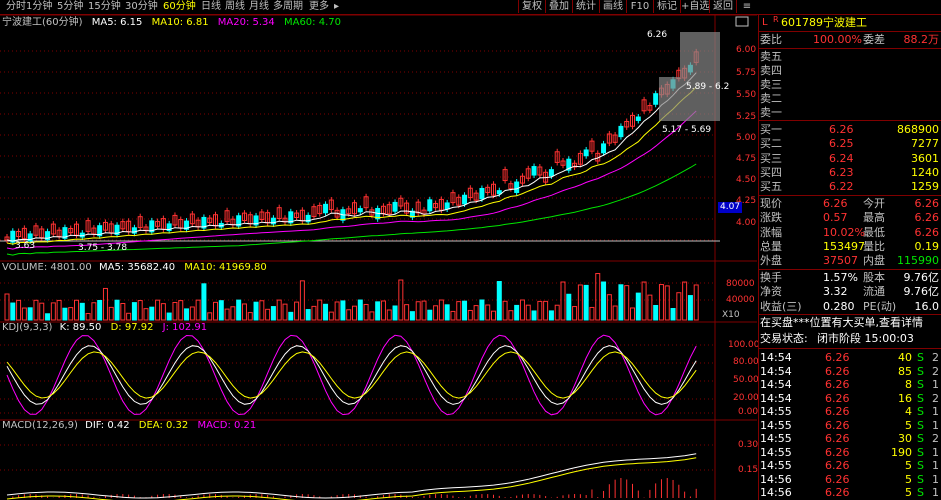 The image size is (941, 500). I want to click on weibi-label: 委比, so click(771, 39).